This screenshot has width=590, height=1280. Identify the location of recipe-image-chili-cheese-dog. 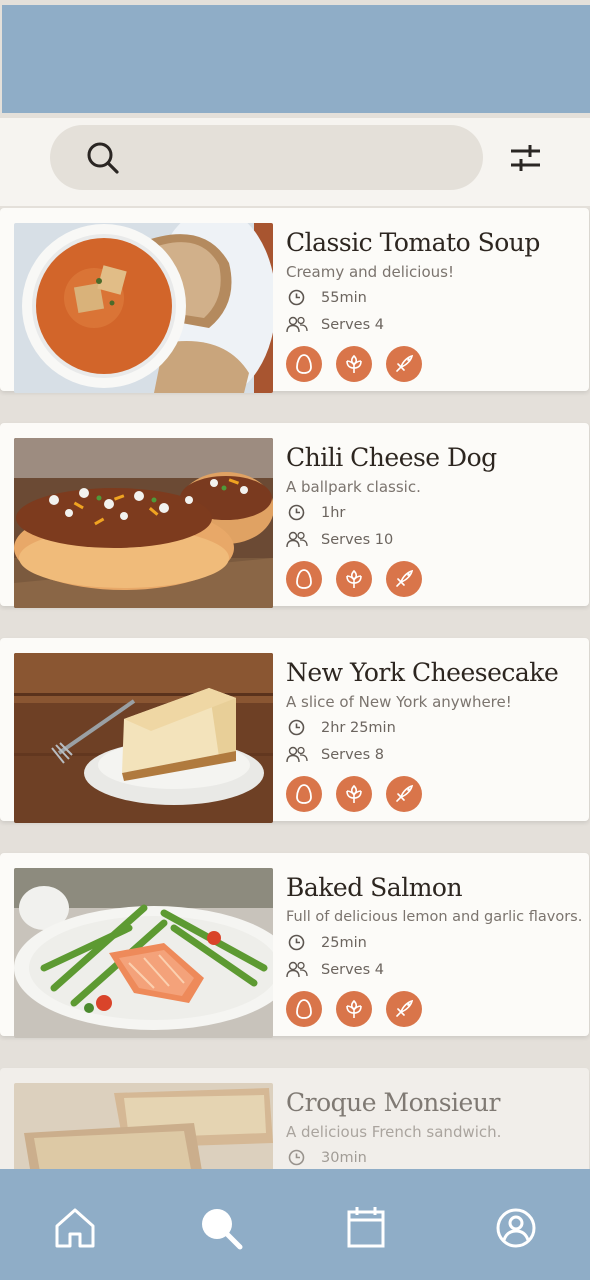
(143, 523).